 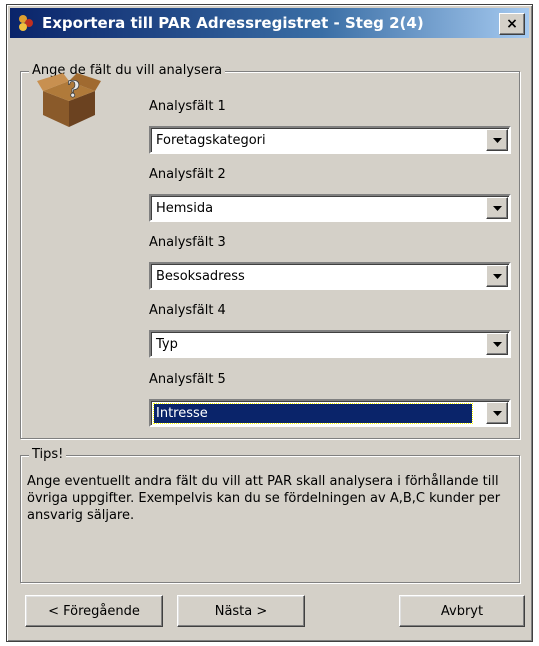 I want to click on cancel-button-label: Avbryt, so click(x=462, y=611).